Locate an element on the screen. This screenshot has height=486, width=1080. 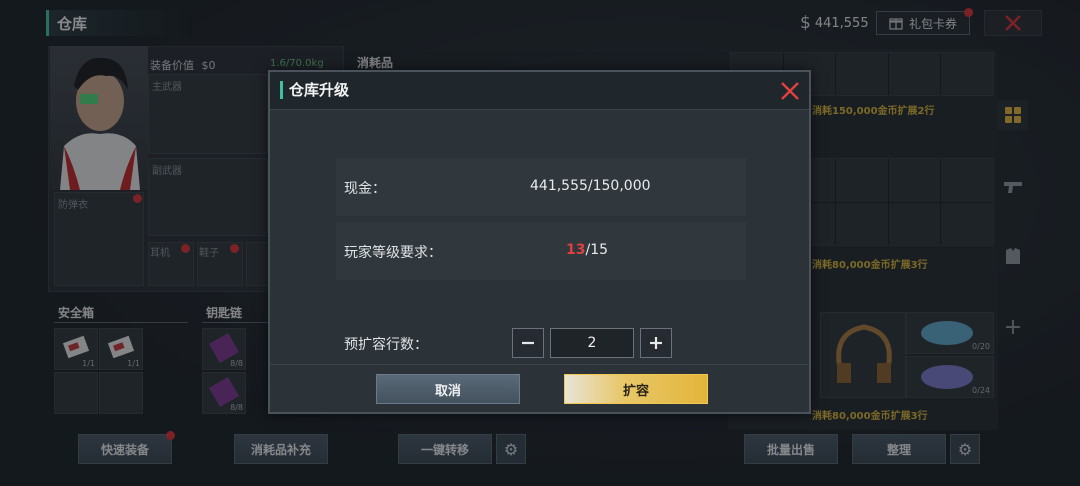
level-value: 13/15 is located at coordinates (587, 250).